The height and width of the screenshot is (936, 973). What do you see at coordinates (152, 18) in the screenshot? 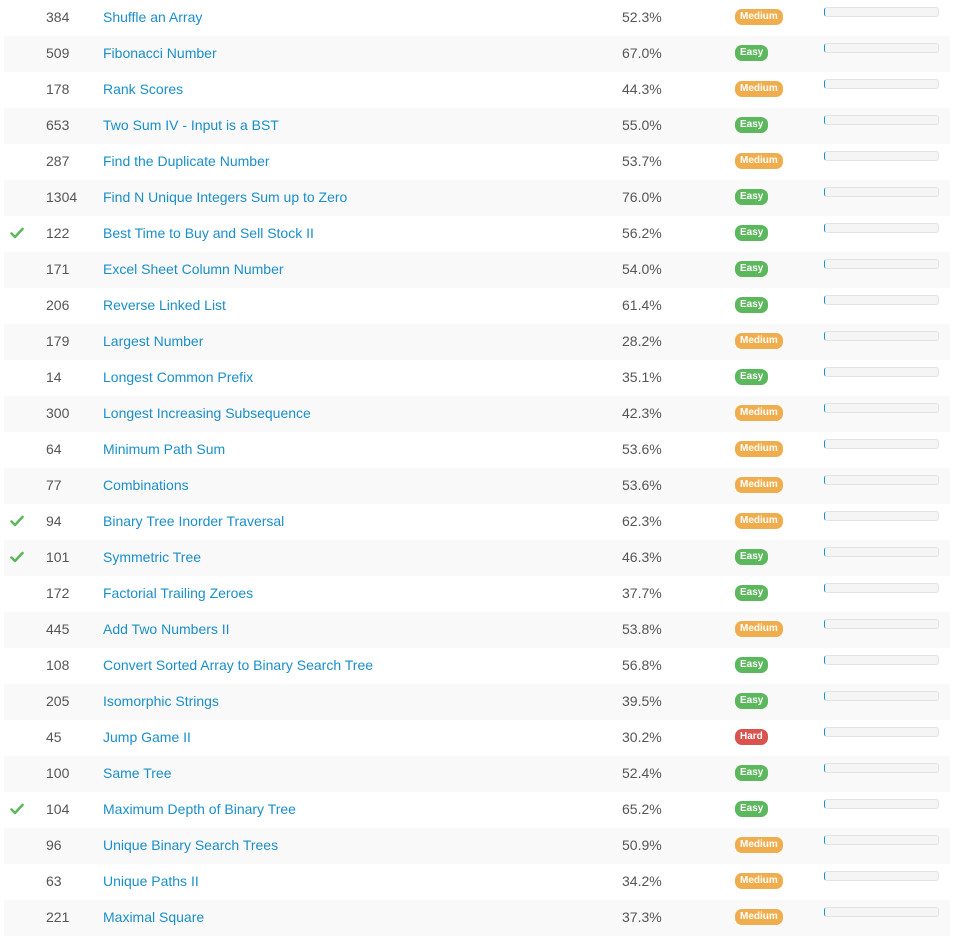
I see `problem-title-link: Shuffle an Array` at bounding box center [152, 18].